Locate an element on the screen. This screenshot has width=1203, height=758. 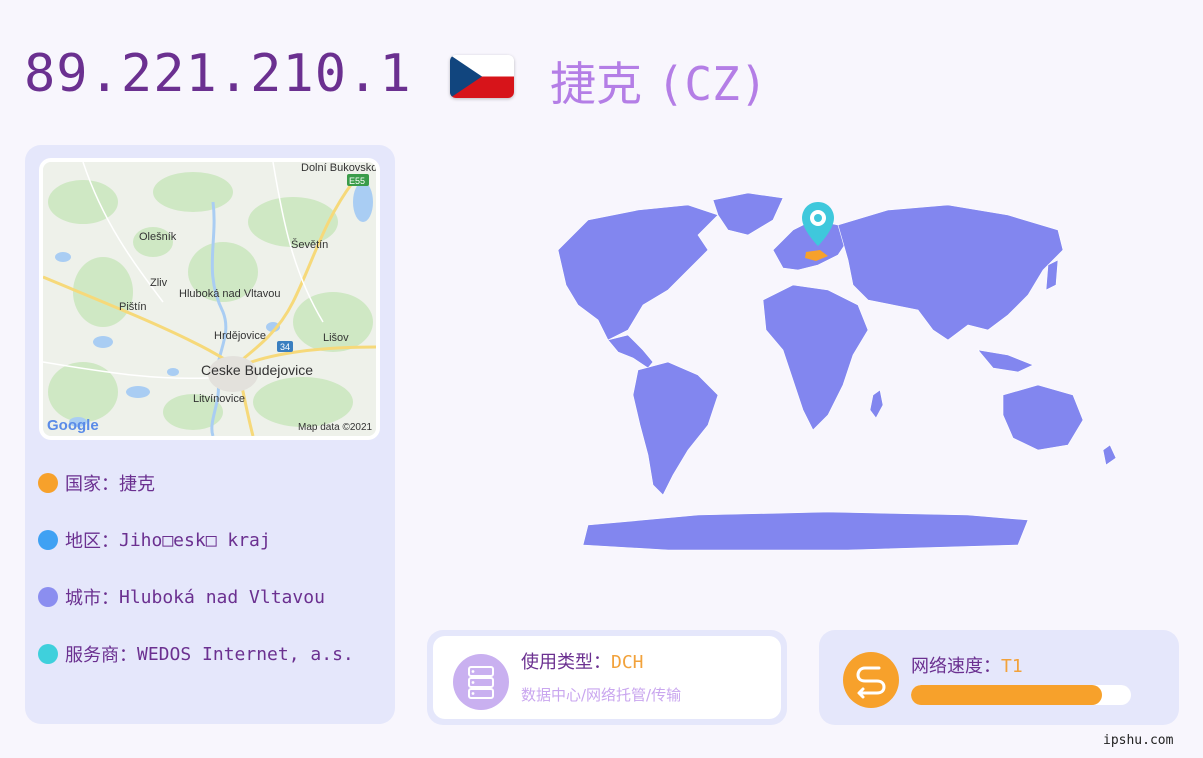
network-speed-card: 网络速度：T1 is located at coordinates (999, 677).